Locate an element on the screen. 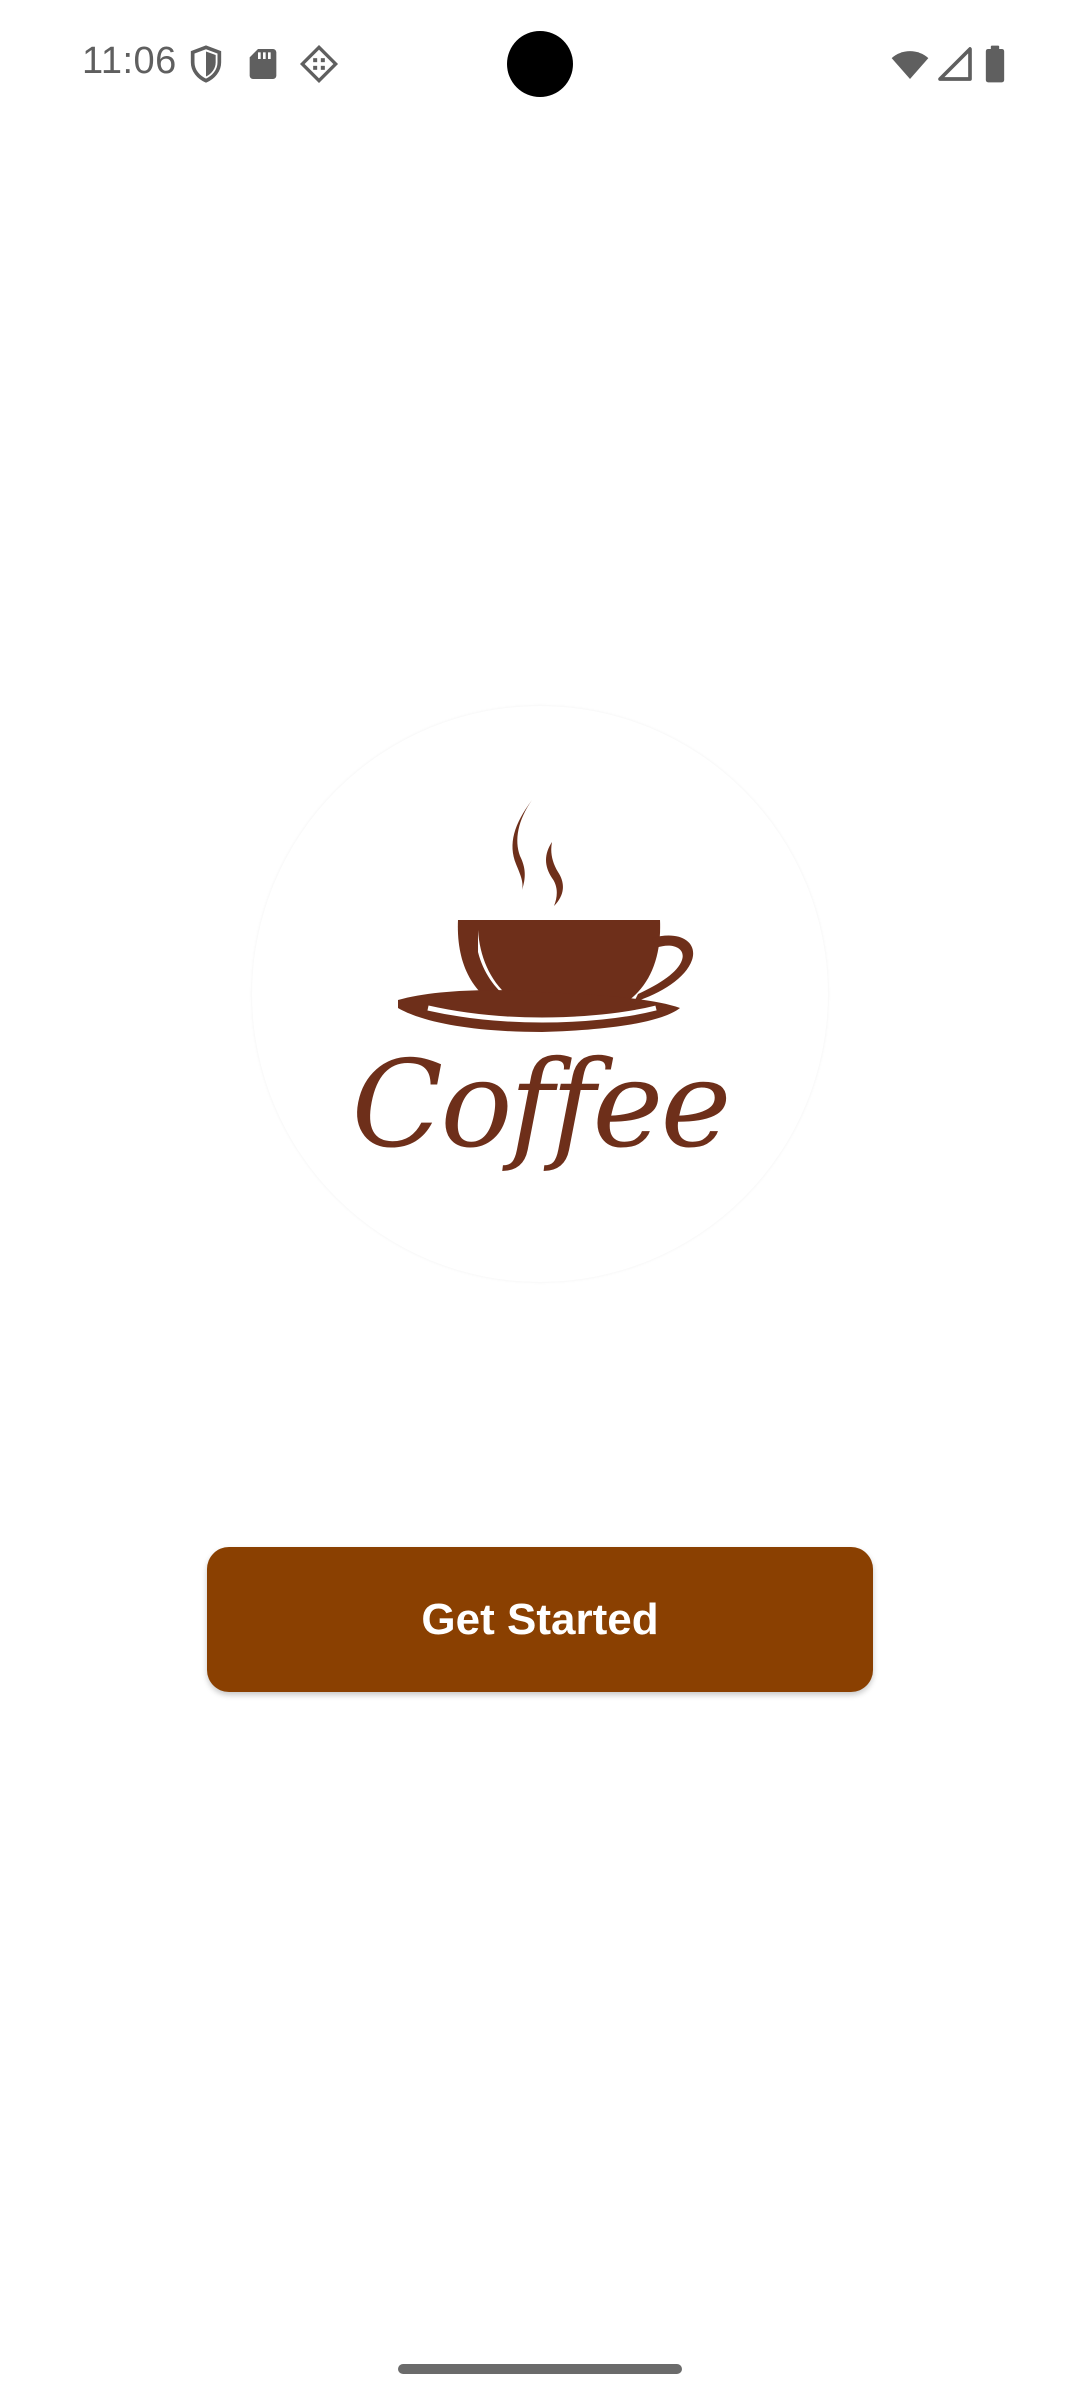 This screenshot has height=2400, width=1080. coffee-cup-icon is located at coordinates (546, 916).